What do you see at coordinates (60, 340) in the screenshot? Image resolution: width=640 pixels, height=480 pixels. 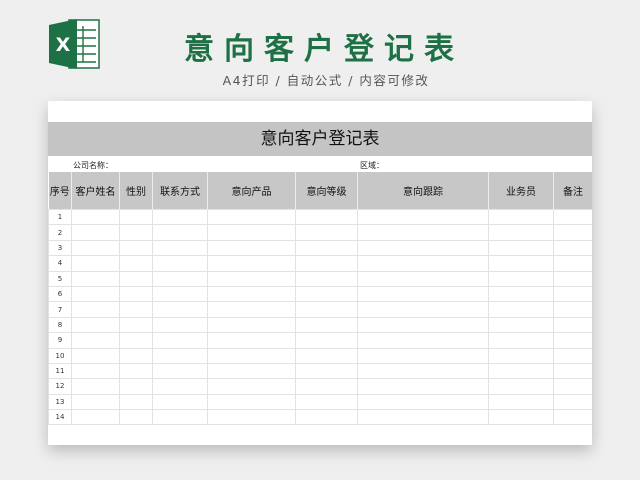 I see `row-number: 9` at bounding box center [60, 340].